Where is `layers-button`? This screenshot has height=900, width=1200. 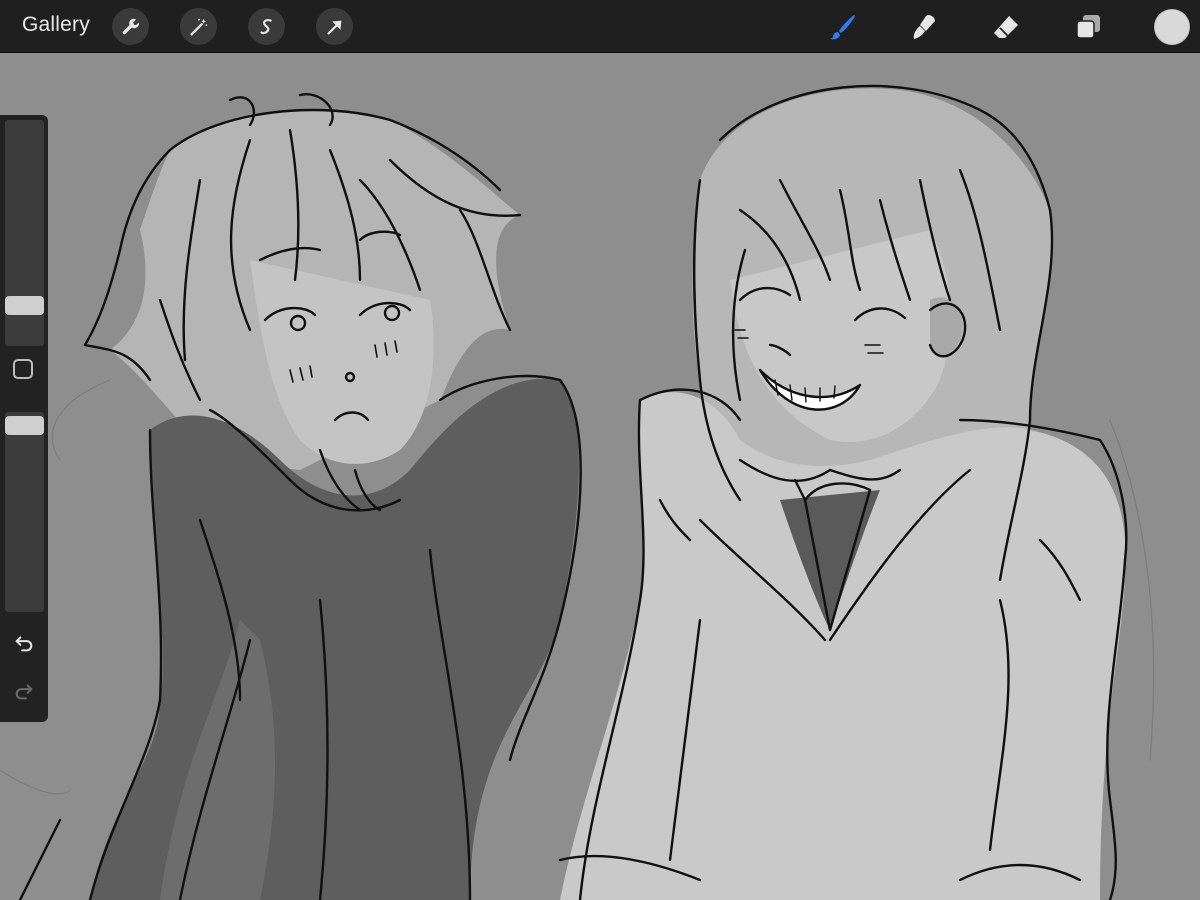
layers-button is located at coordinates (1088, 27).